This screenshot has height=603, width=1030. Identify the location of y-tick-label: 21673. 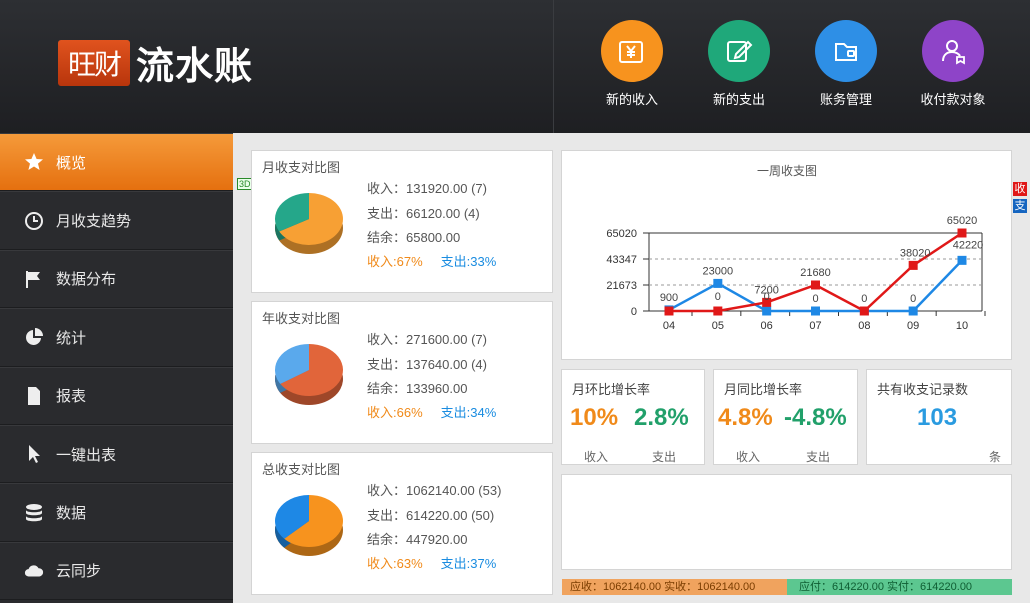
(621, 286).